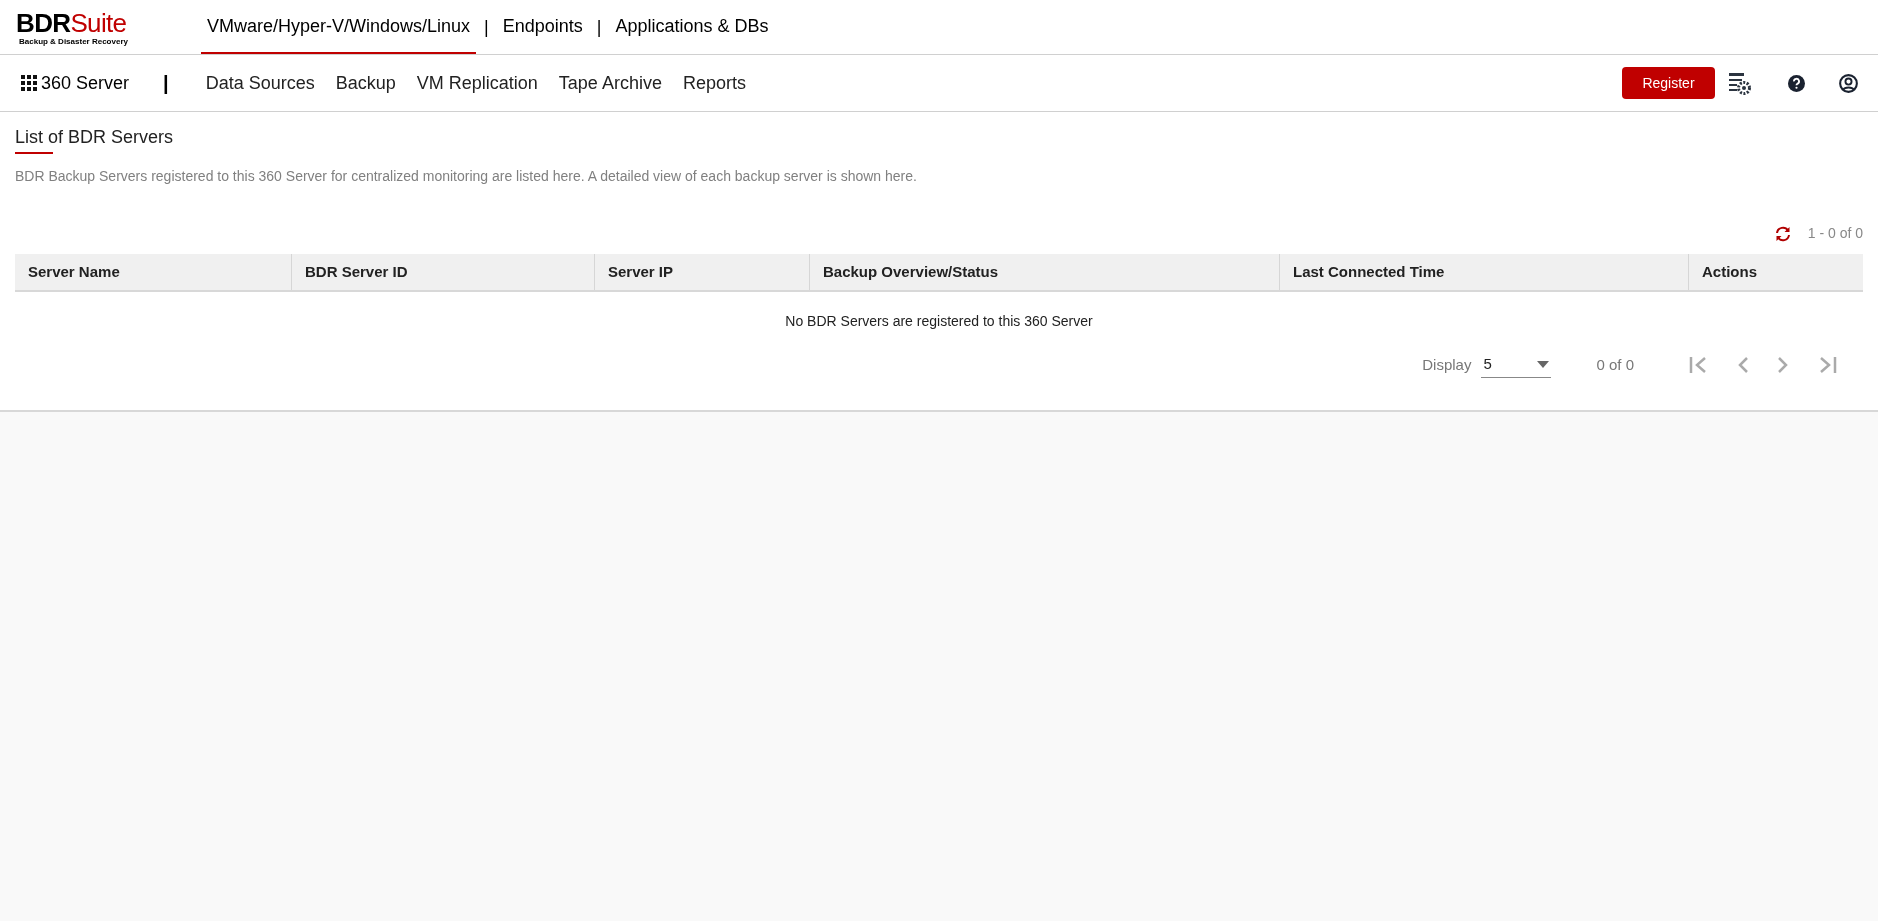 This screenshot has height=921, width=1878. Describe the element at coordinates (1835, 233) in the screenshot. I see `record-range: 1 - 0 of 0` at that location.